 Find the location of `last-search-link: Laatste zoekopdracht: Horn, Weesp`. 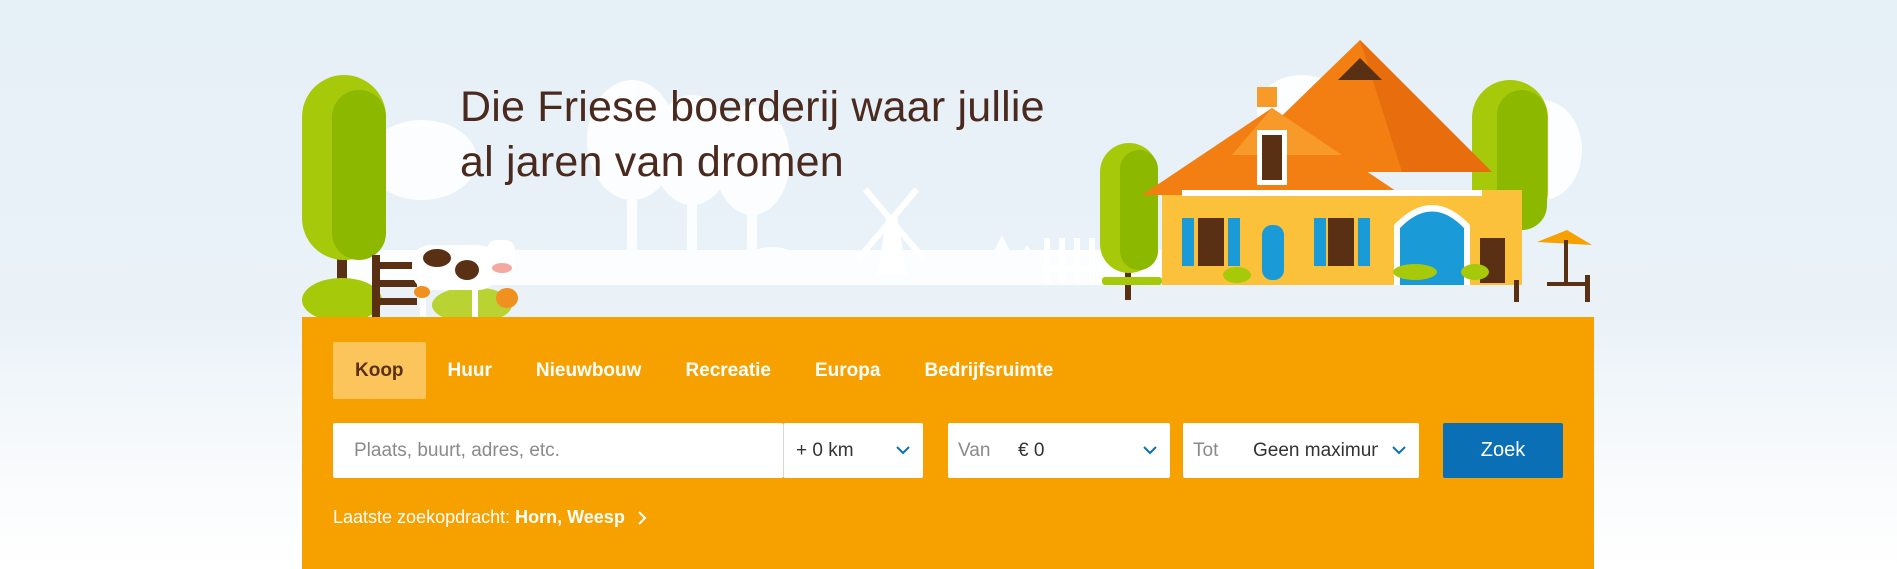

last-search-link: Laatste zoekopdracht: Horn, Weesp is located at coordinates (490, 517).